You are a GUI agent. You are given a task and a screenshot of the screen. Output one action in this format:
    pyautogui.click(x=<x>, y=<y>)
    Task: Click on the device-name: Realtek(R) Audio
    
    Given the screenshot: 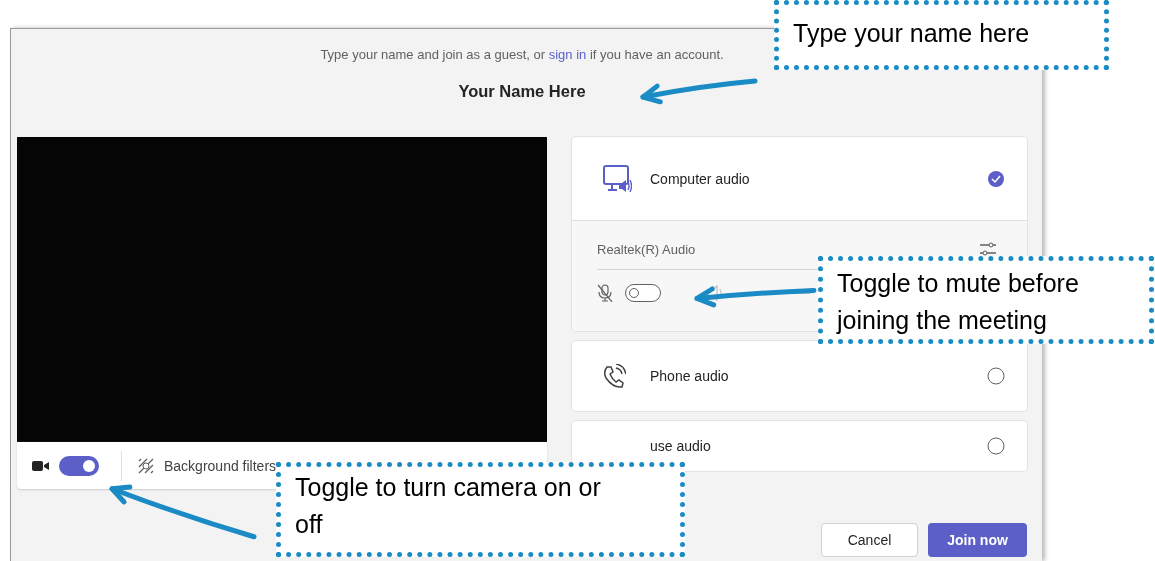 What is the action you would take?
    pyautogui.click(x=646, y=249)
    